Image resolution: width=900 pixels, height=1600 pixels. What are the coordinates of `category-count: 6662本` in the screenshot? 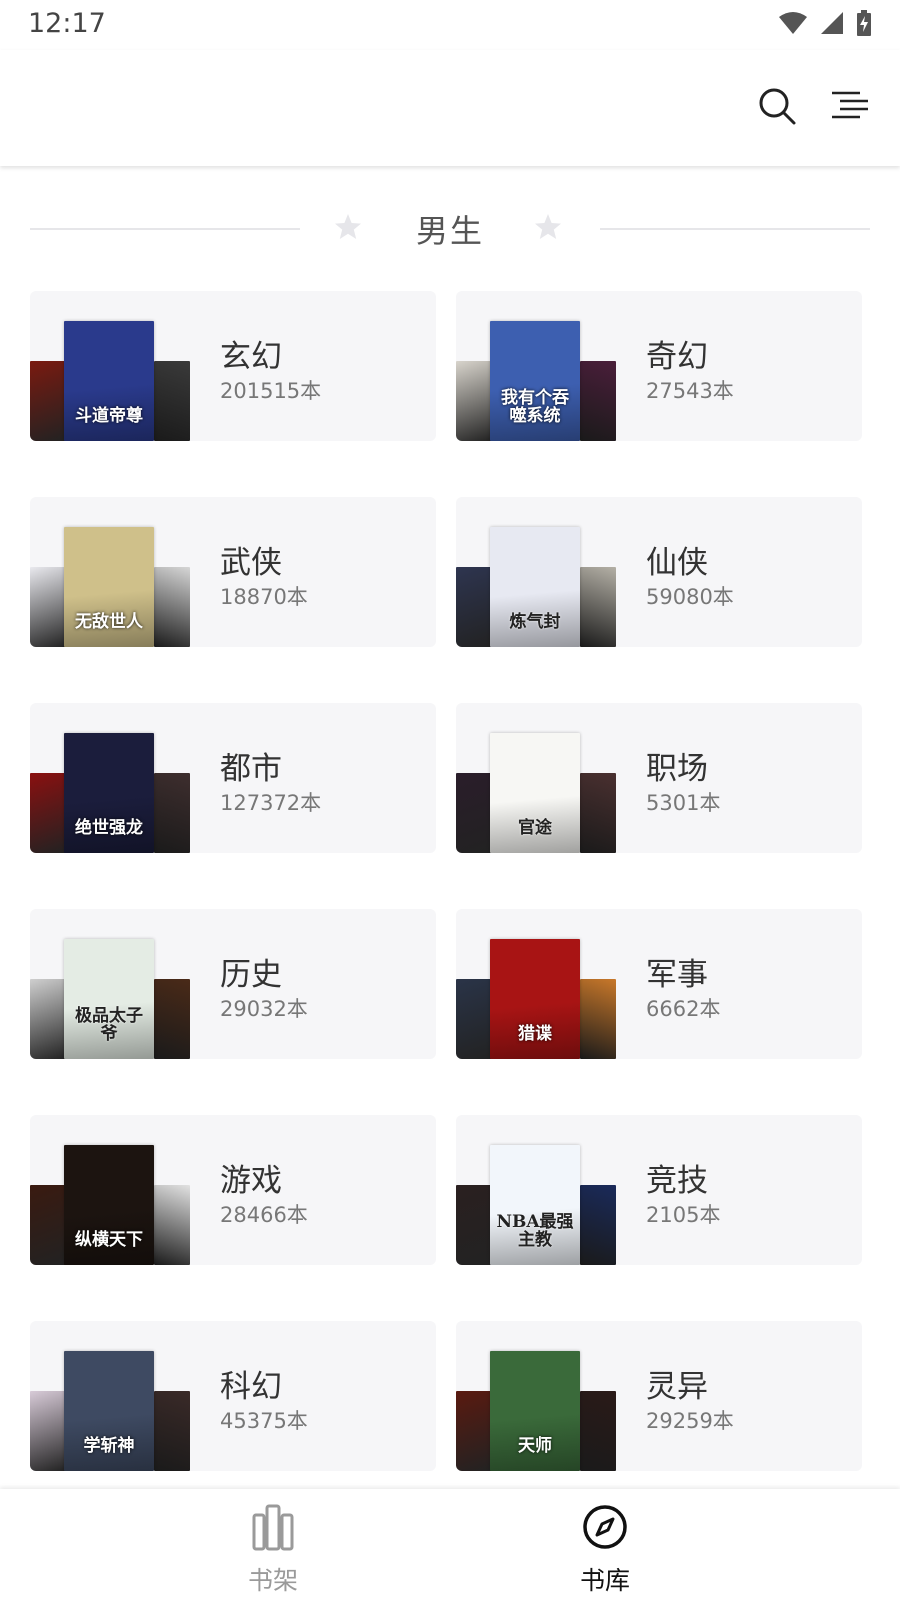 It's located at (683, 1009).